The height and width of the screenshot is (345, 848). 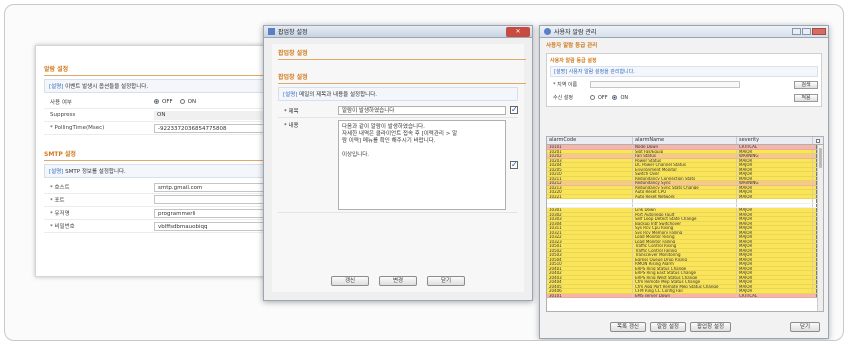 I want to click on search-input, so click(x=665, y=84).